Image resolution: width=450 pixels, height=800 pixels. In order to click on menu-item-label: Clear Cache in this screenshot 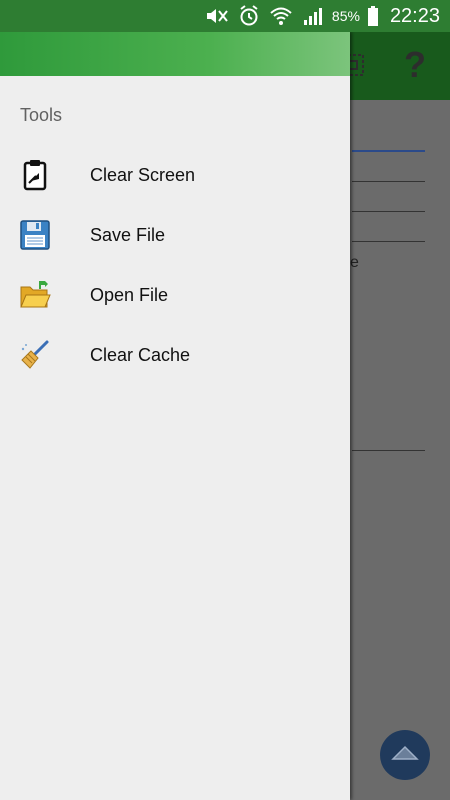, I will do `click(140, 354)`.